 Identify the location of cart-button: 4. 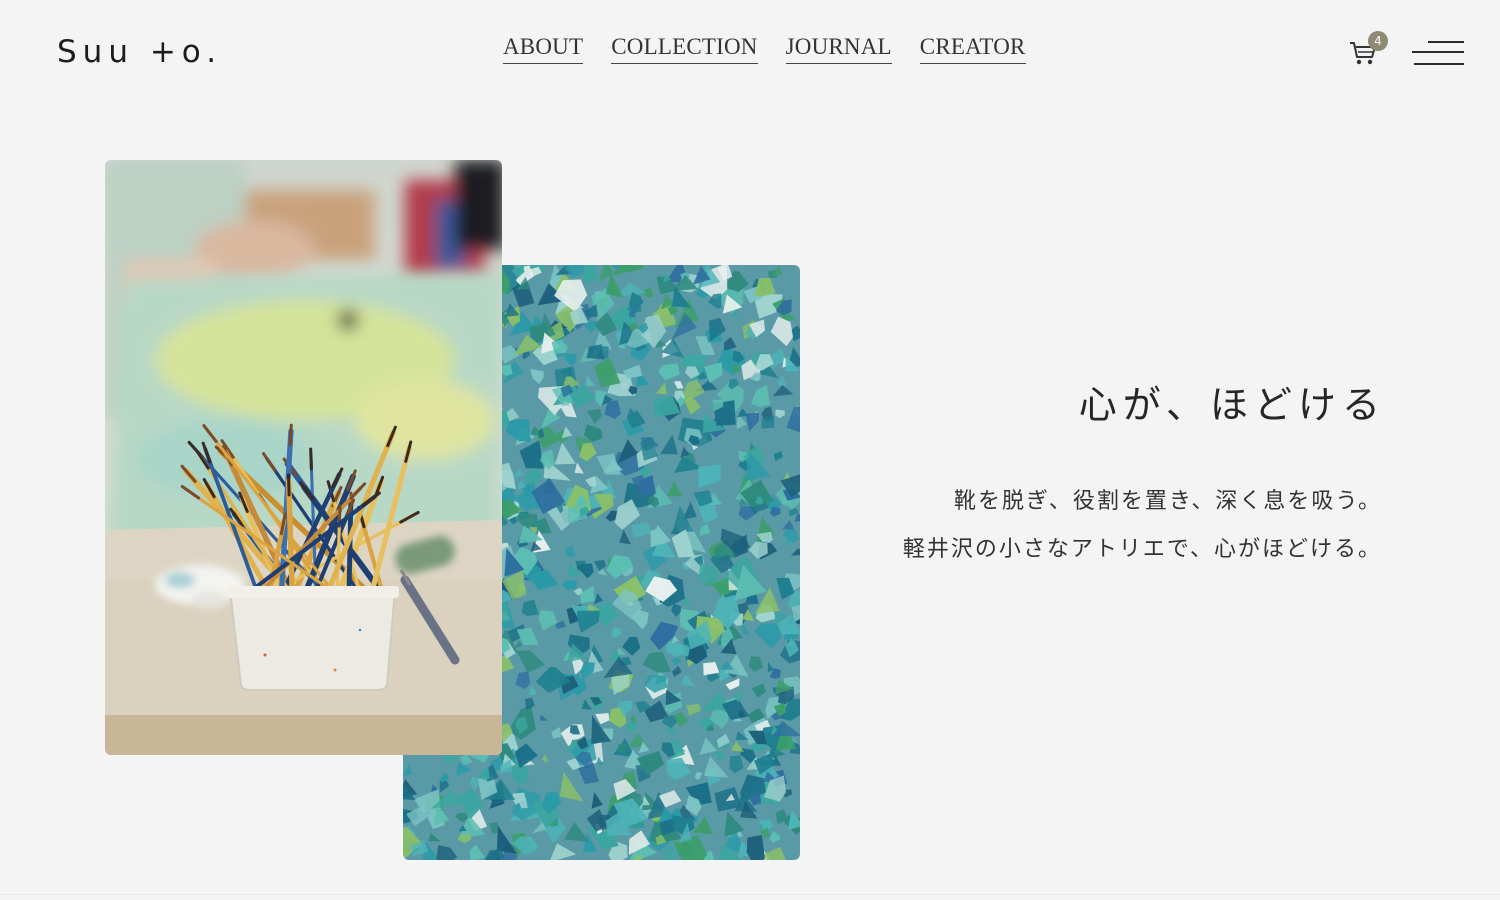
(1368, 50).